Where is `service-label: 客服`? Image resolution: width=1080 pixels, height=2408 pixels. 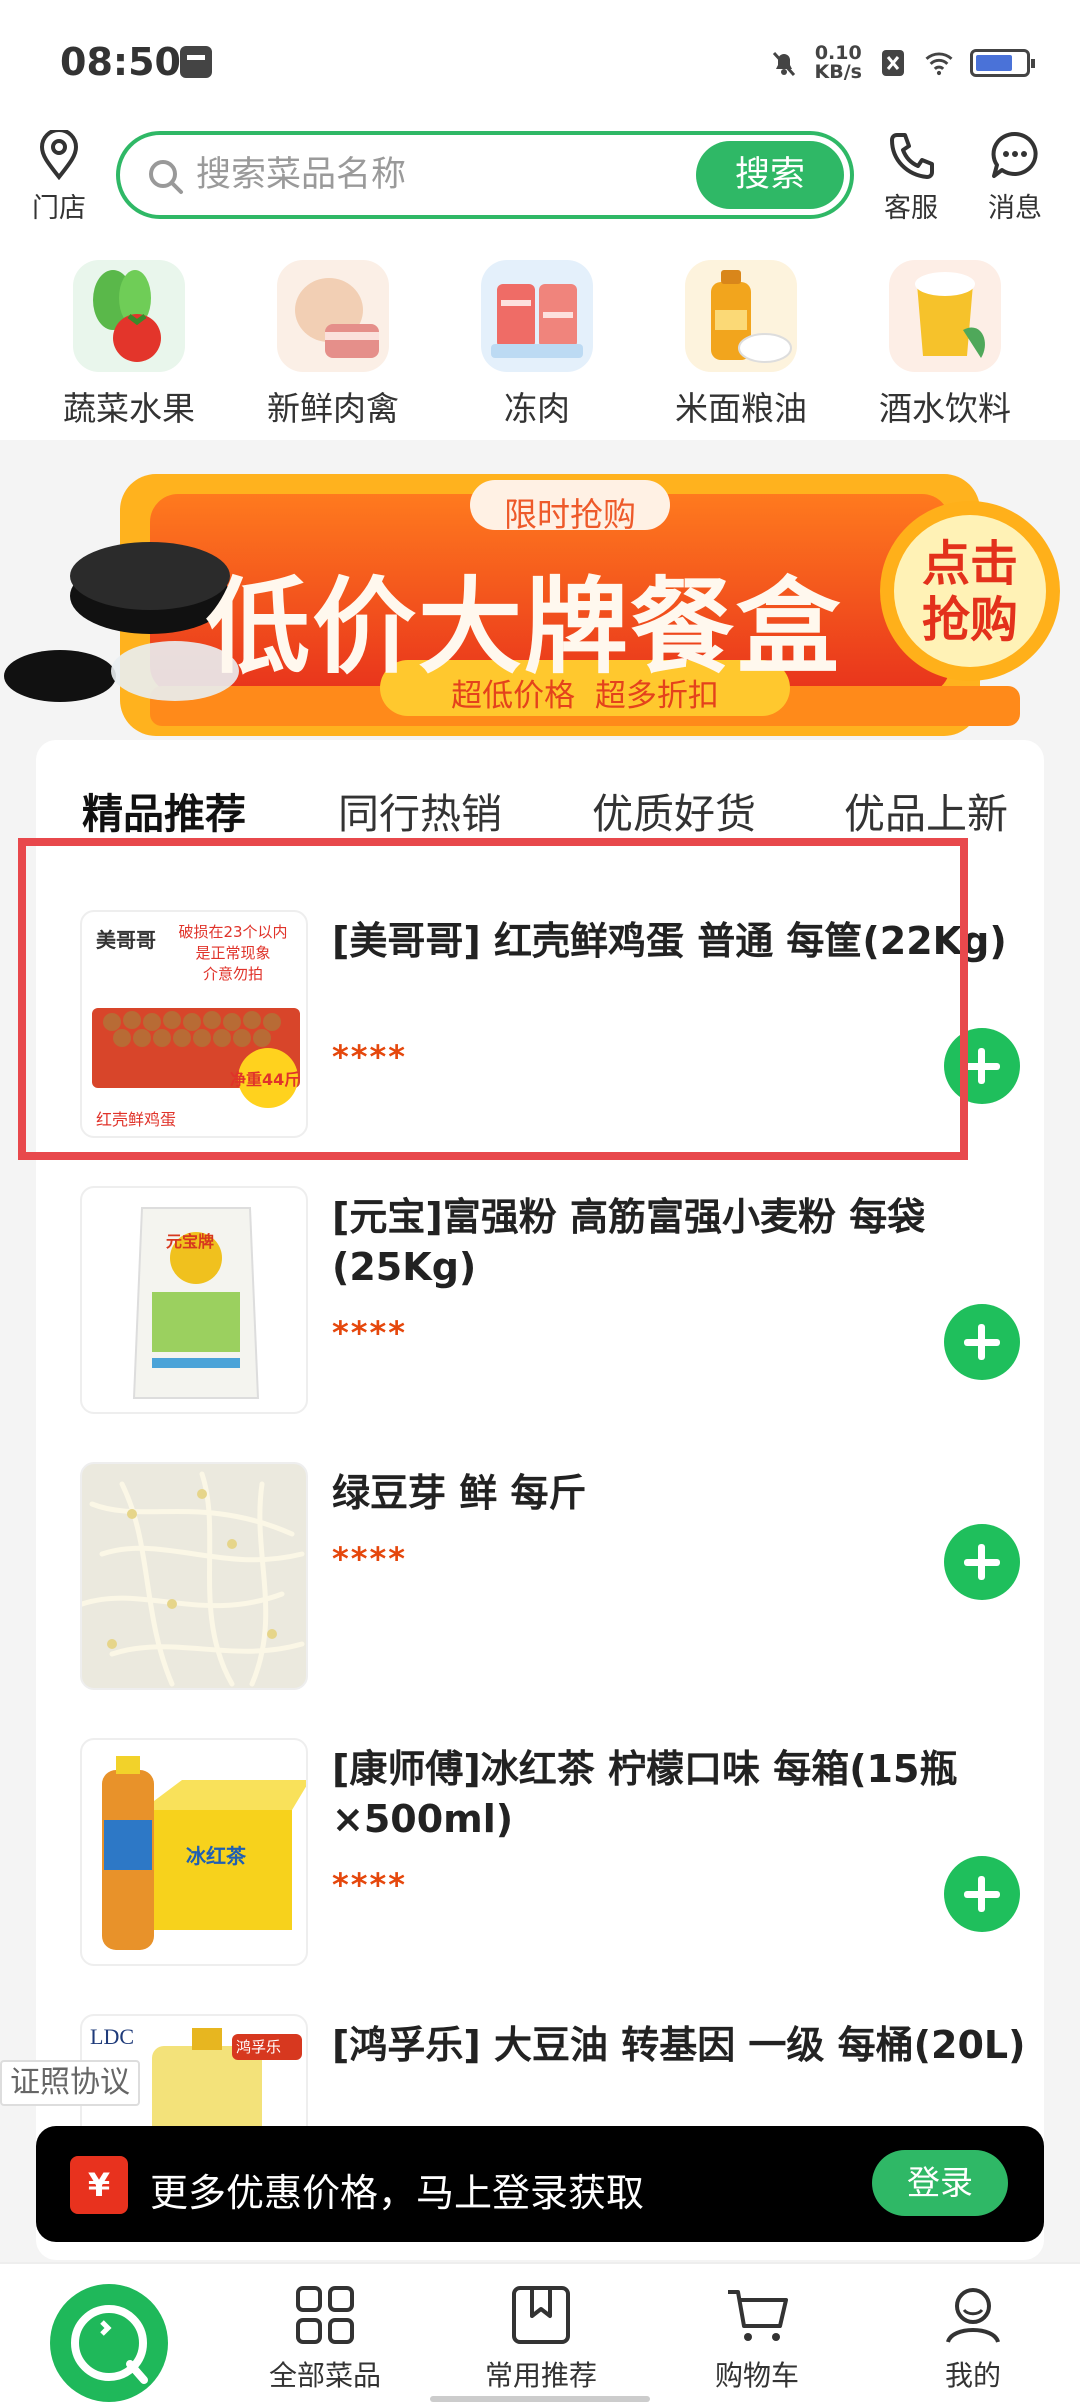 service-label: 客服 is located at coordinates (911, 208).